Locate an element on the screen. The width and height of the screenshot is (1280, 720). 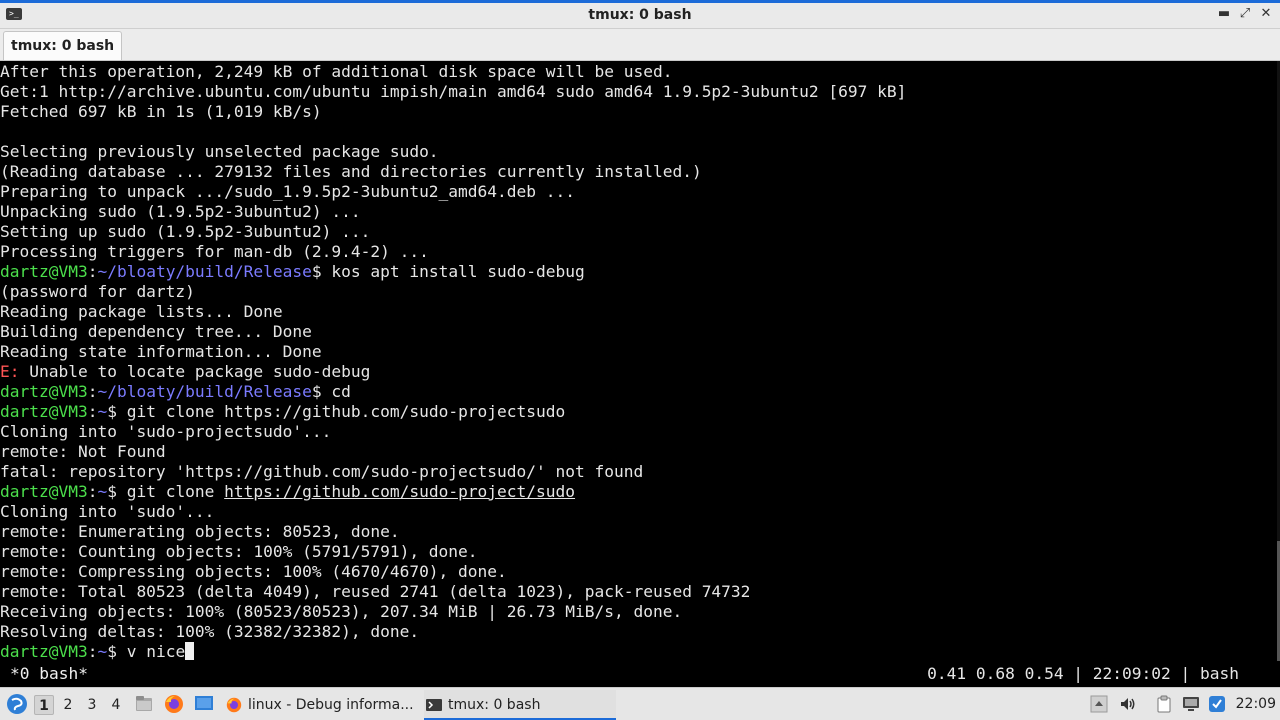
display-icon is located at coordinates (1191, 704).